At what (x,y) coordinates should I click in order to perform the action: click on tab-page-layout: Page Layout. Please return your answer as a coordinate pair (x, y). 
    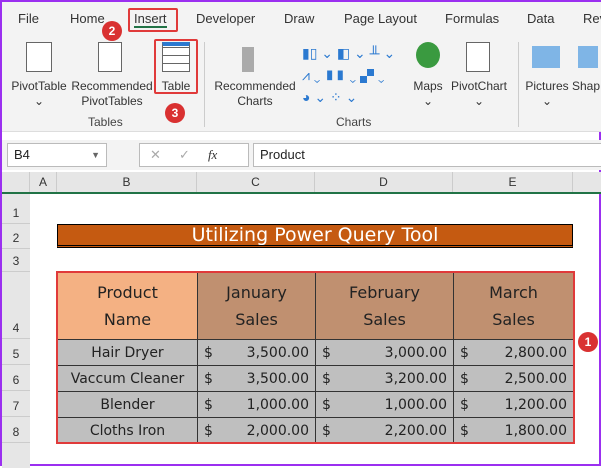
    Looking at the image, I should click on (380, 18).